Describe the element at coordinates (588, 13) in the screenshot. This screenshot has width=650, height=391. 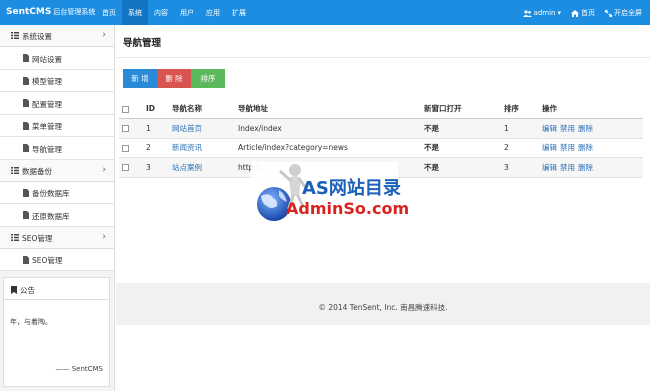
I see `home-label: 首页` at that location.